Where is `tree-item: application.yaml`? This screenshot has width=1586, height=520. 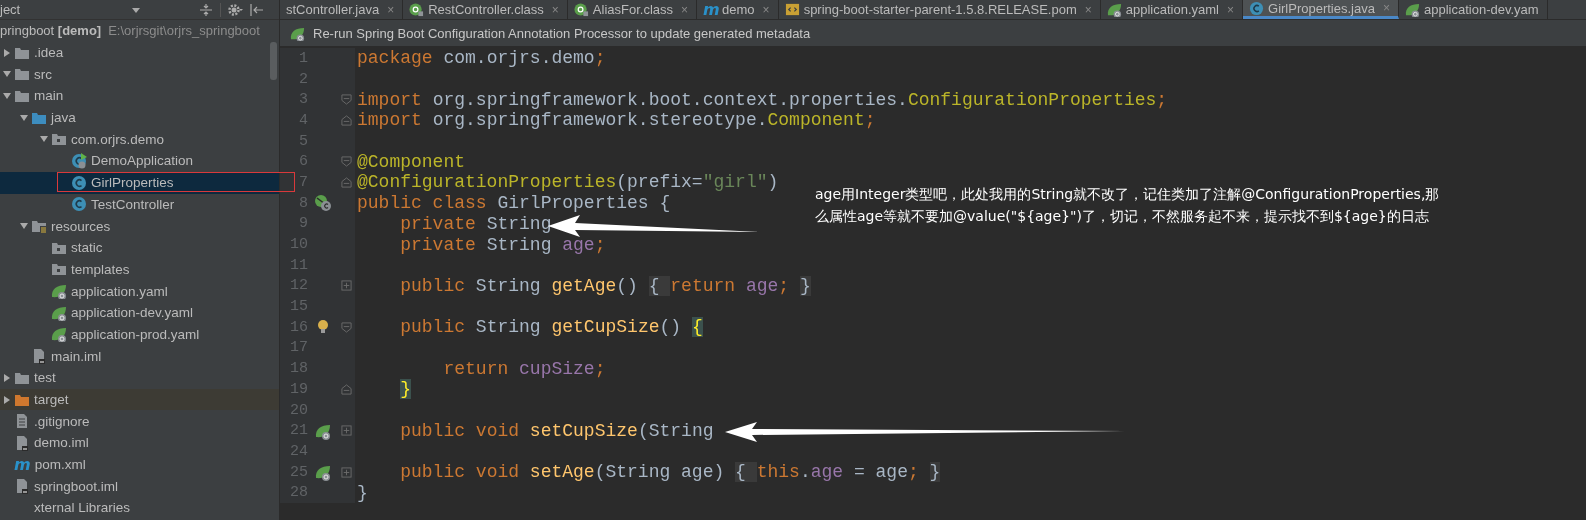 tree-item: application.yaml is located at coordinates (139, 291).